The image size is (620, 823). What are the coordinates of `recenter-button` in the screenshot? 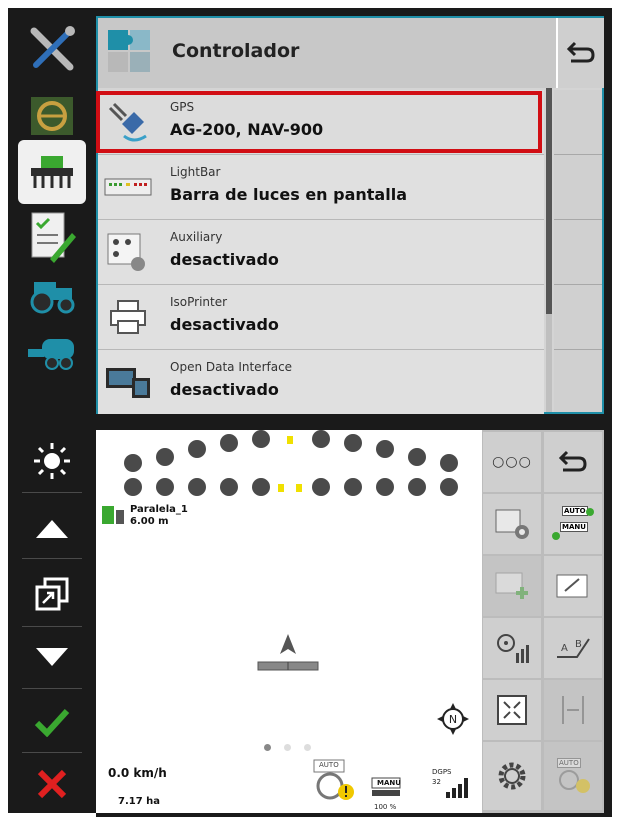 It's located at (512, 648).